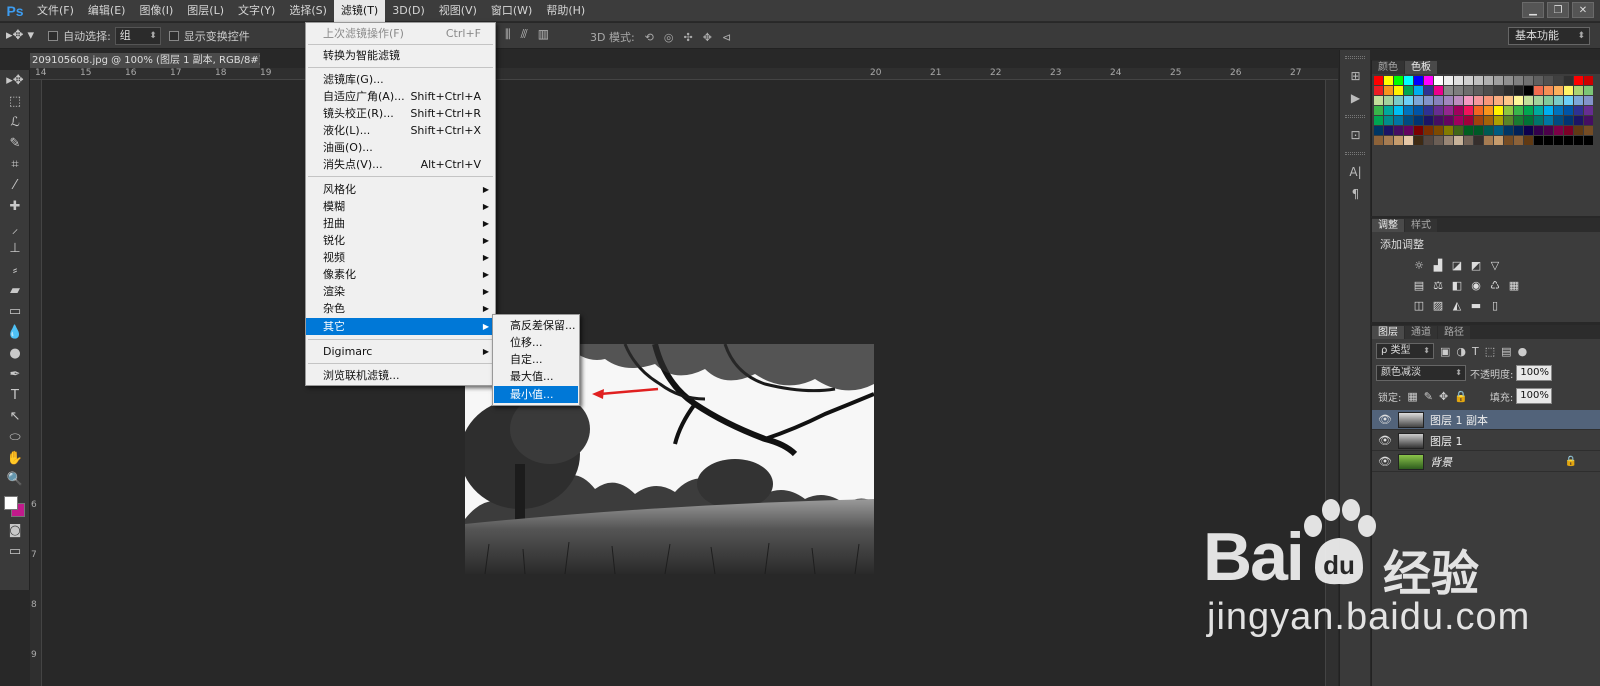 The width and height of the screenshot is (1600, 686). What do you see at coordinates (1486, 462) in the screenshot?
I see `layer-row: 👁 背景 🔒` at bounding box center [1486, 462].